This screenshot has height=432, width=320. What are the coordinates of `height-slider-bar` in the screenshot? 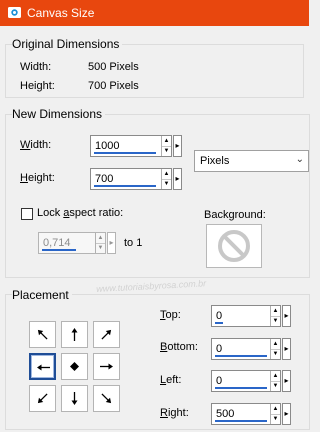 It's located at (125, 186).